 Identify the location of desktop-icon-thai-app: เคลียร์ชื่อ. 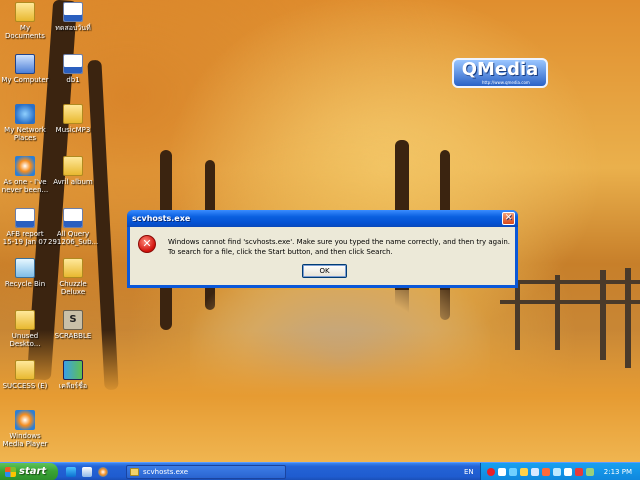
(73, 375).